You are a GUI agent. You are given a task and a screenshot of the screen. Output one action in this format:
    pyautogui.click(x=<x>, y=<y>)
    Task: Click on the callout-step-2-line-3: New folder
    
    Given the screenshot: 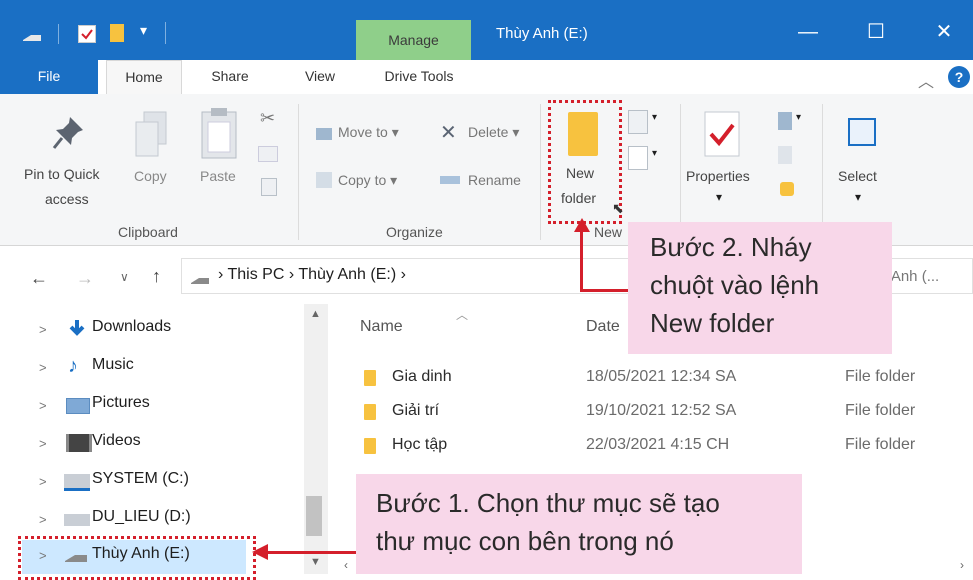 What is the action you would take?
    pyautogui.click(x=712, y=323)
    